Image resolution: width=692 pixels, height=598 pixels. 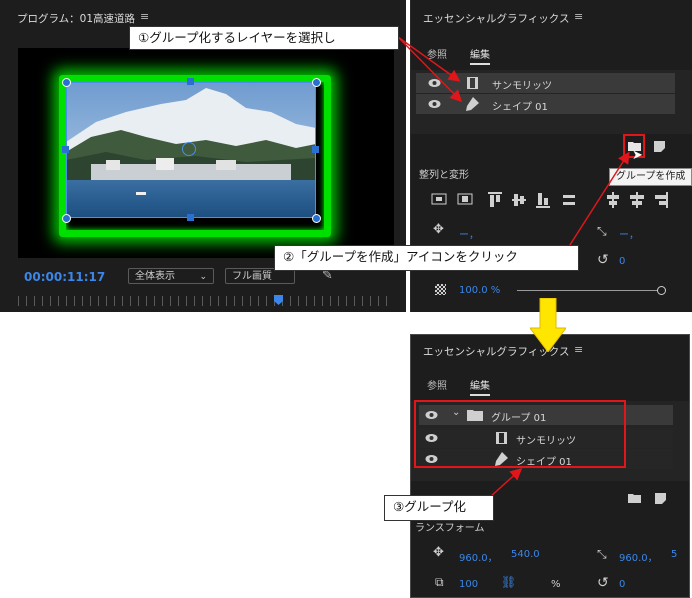 I want to click on align-middle-icon, so click(x=519, y=200).